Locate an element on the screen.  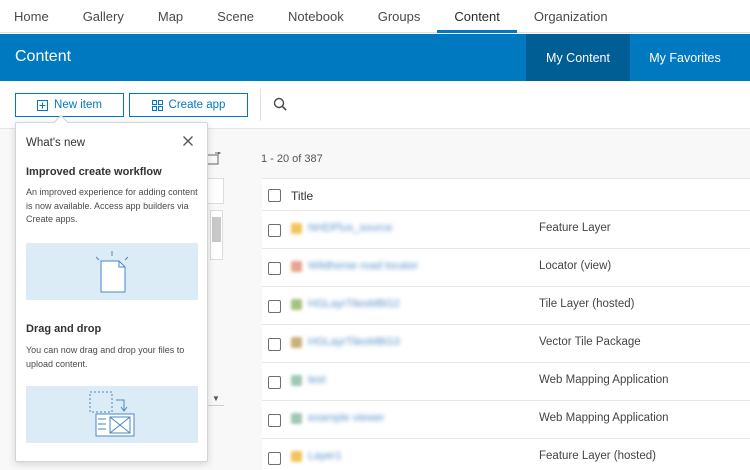
item-type: Locator (view) is located at coordinates (575, 266).